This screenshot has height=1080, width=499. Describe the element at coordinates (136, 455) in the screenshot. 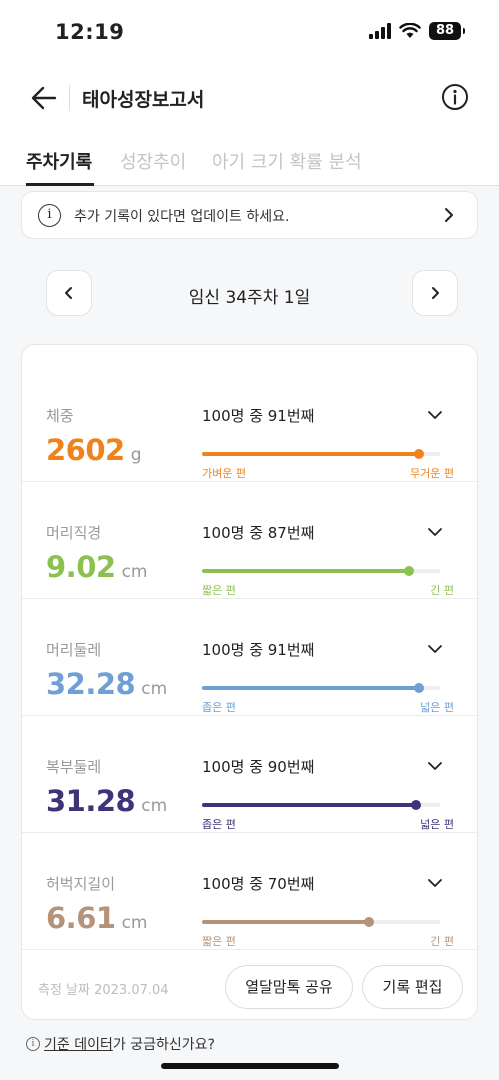

I see `metric-unit: g` at that location.